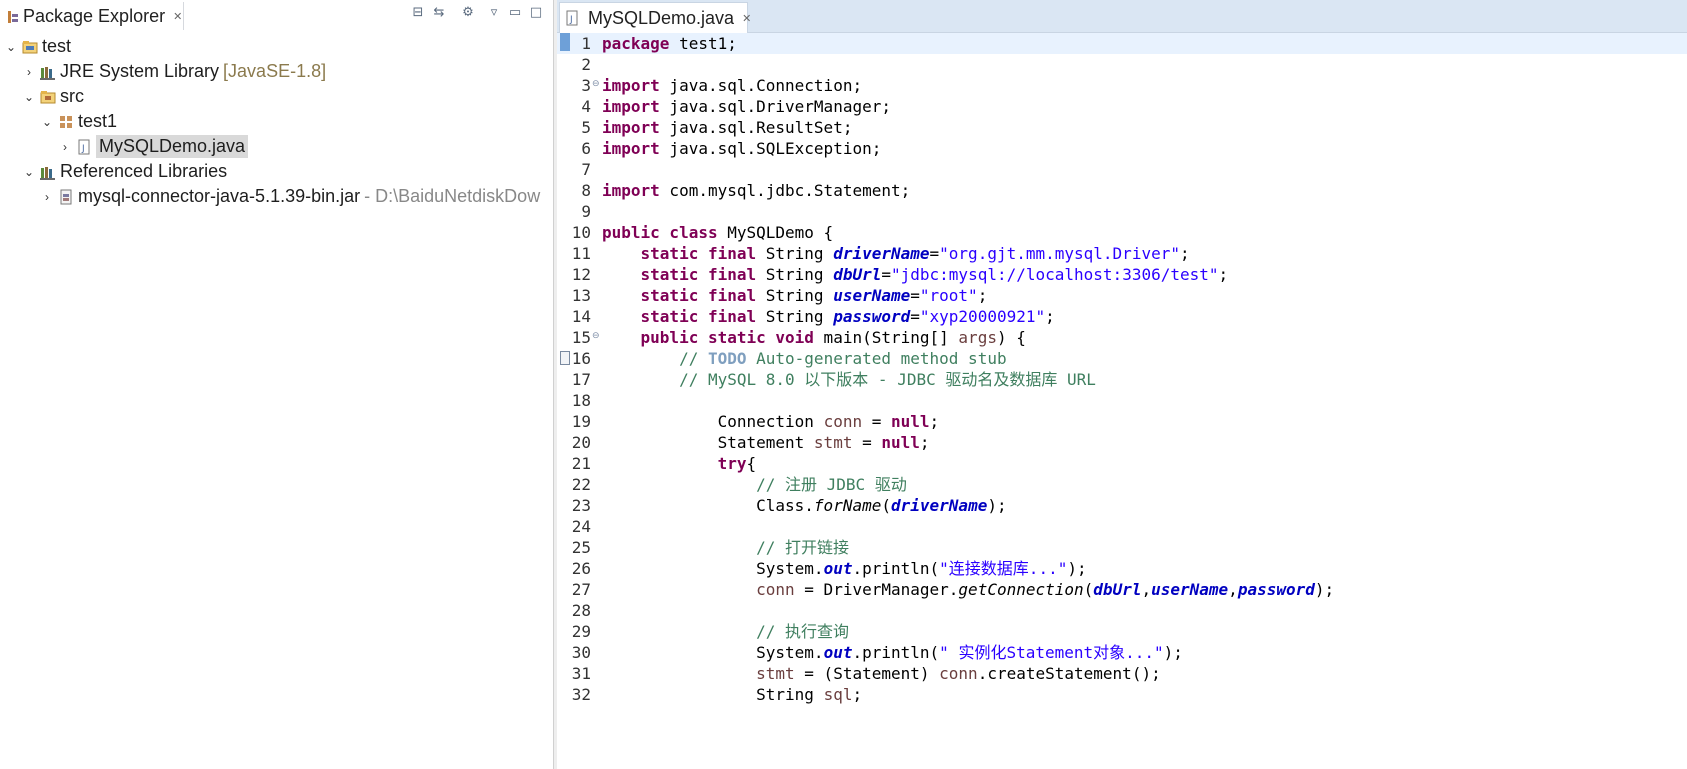  I want to click on code-line: 21 try{, so click(1122, 463).